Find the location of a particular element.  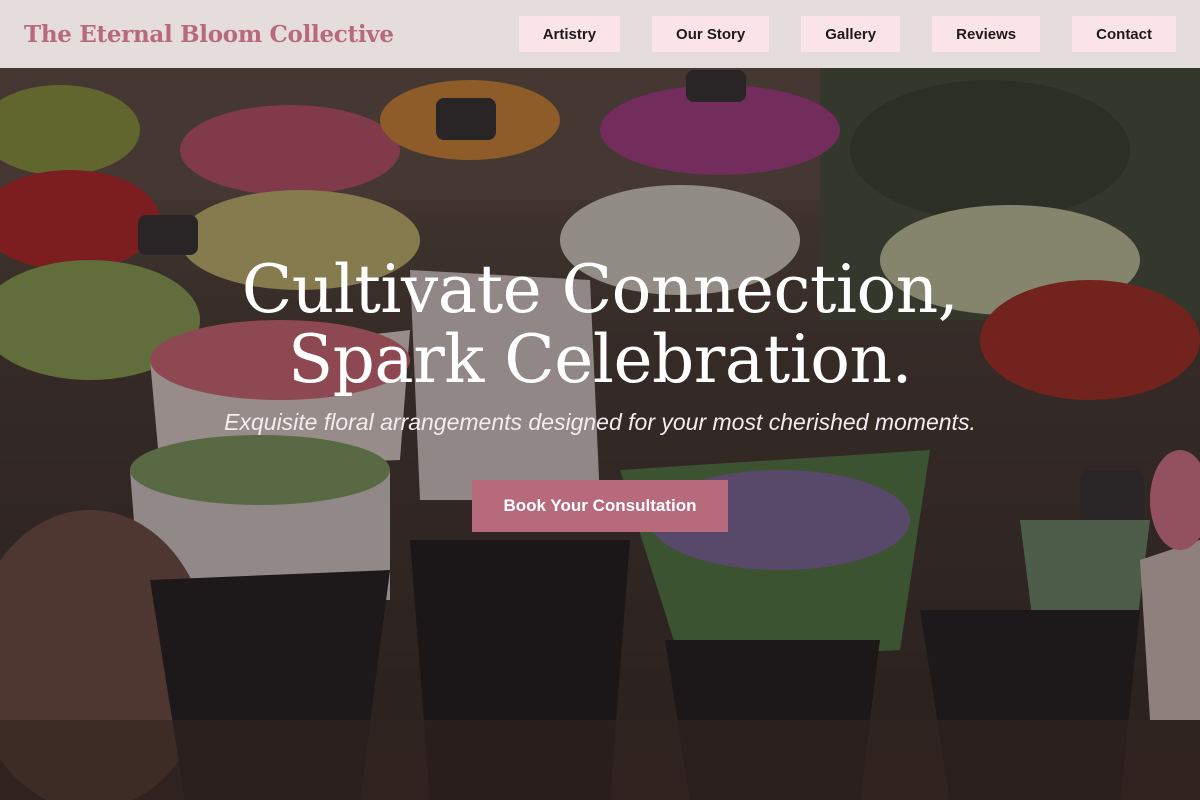

nav-item-our-story: Our Story is located at coordinates (711, 34).